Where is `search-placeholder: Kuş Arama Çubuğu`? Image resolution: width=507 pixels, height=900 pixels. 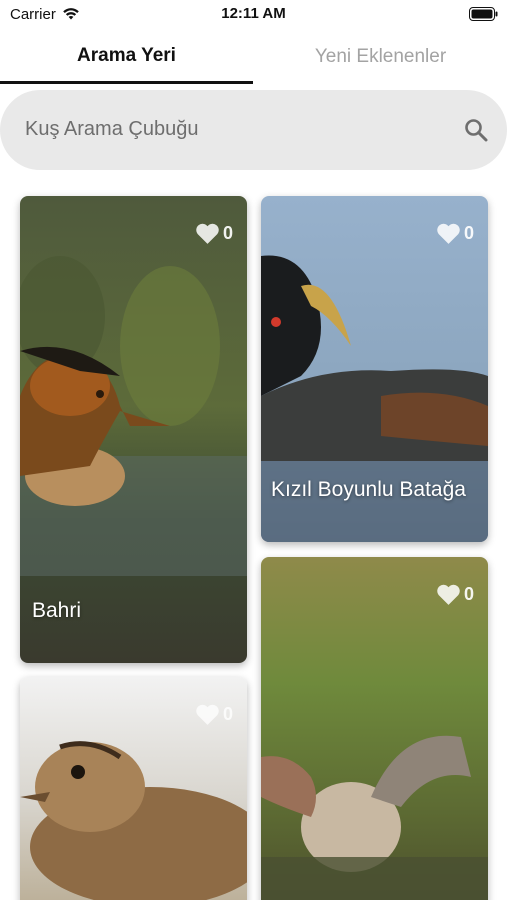 search-placeholder: Kuş Arama Çubuğu is located at coordinates (112, 129).